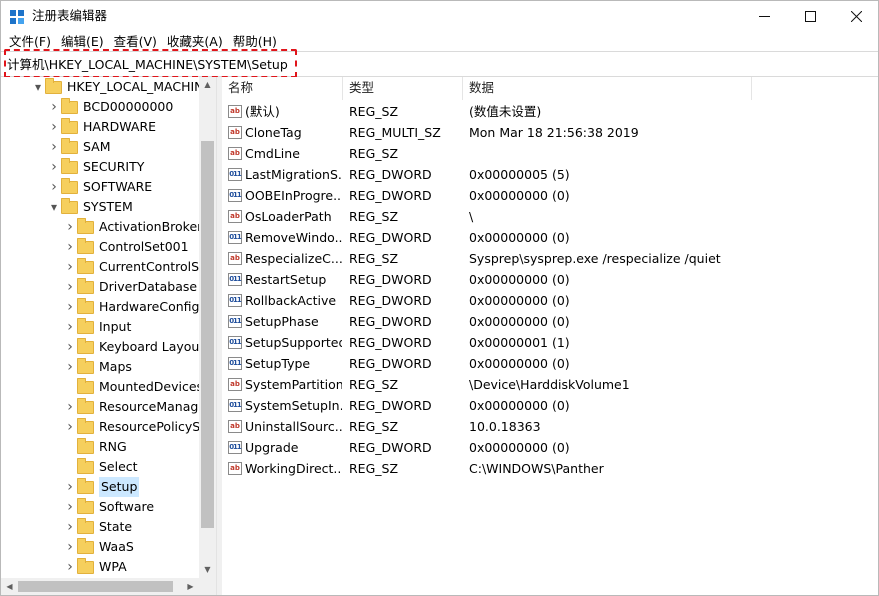 The height and width of the screenshot is (596, 879). I want to click on tree-item: › Maps, so click(97, 367).